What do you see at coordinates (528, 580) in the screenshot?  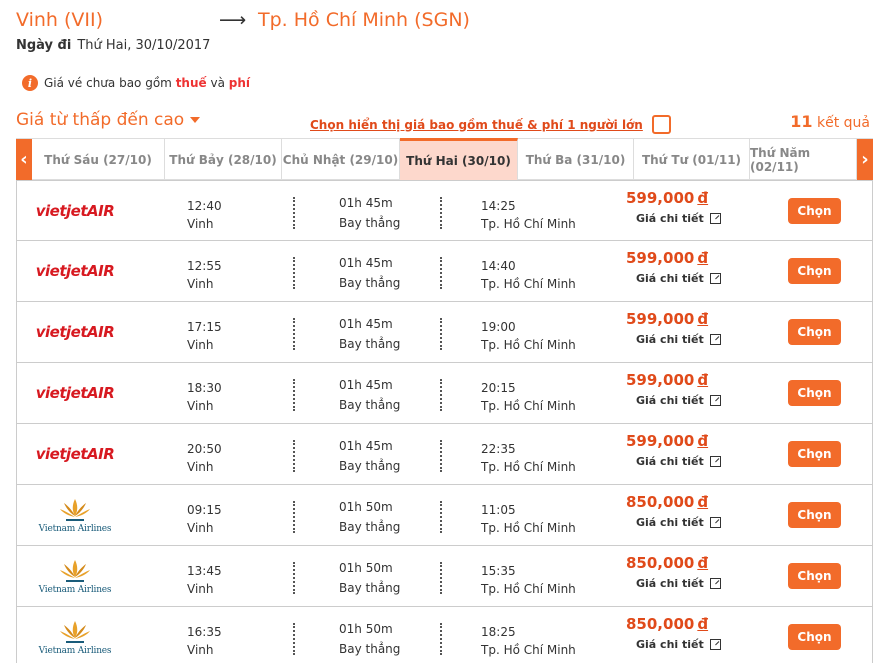 I see `arrival-info: 15:35 Tp. Hồ Chí Minh` at bounding box center [528, 580].